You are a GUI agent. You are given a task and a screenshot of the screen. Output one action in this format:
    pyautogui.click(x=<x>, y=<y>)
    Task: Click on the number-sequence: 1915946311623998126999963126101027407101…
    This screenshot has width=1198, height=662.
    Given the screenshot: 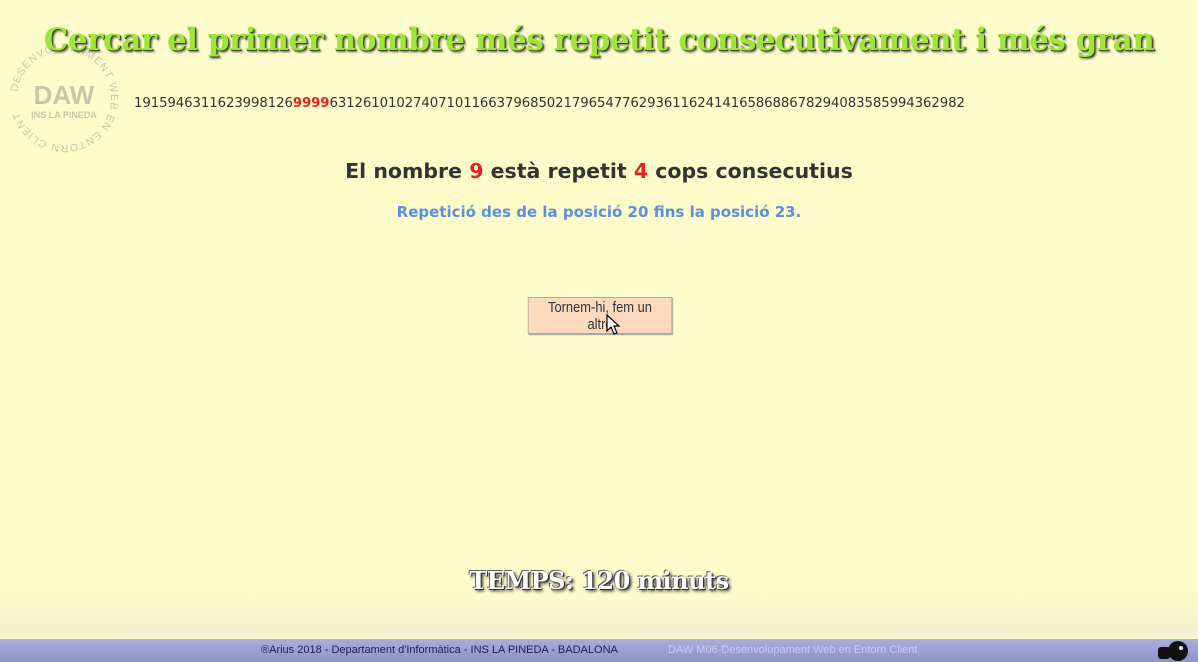 What is the action you would take?
    pyautogui.click(x=634, y=103)
    